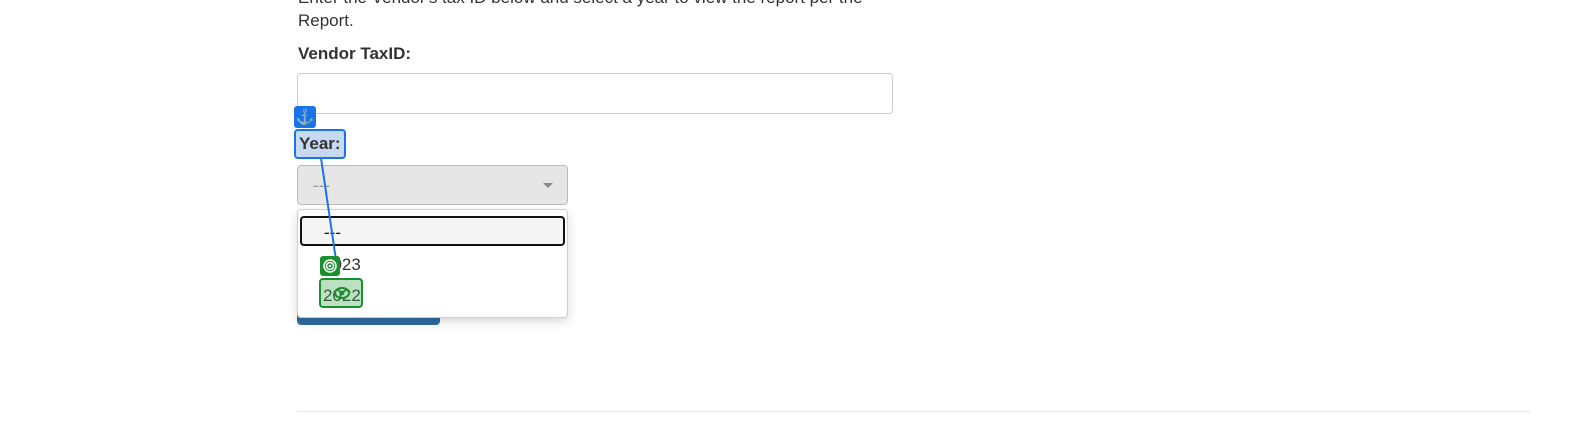  I want to click on eye-icon, so click(342, 295).